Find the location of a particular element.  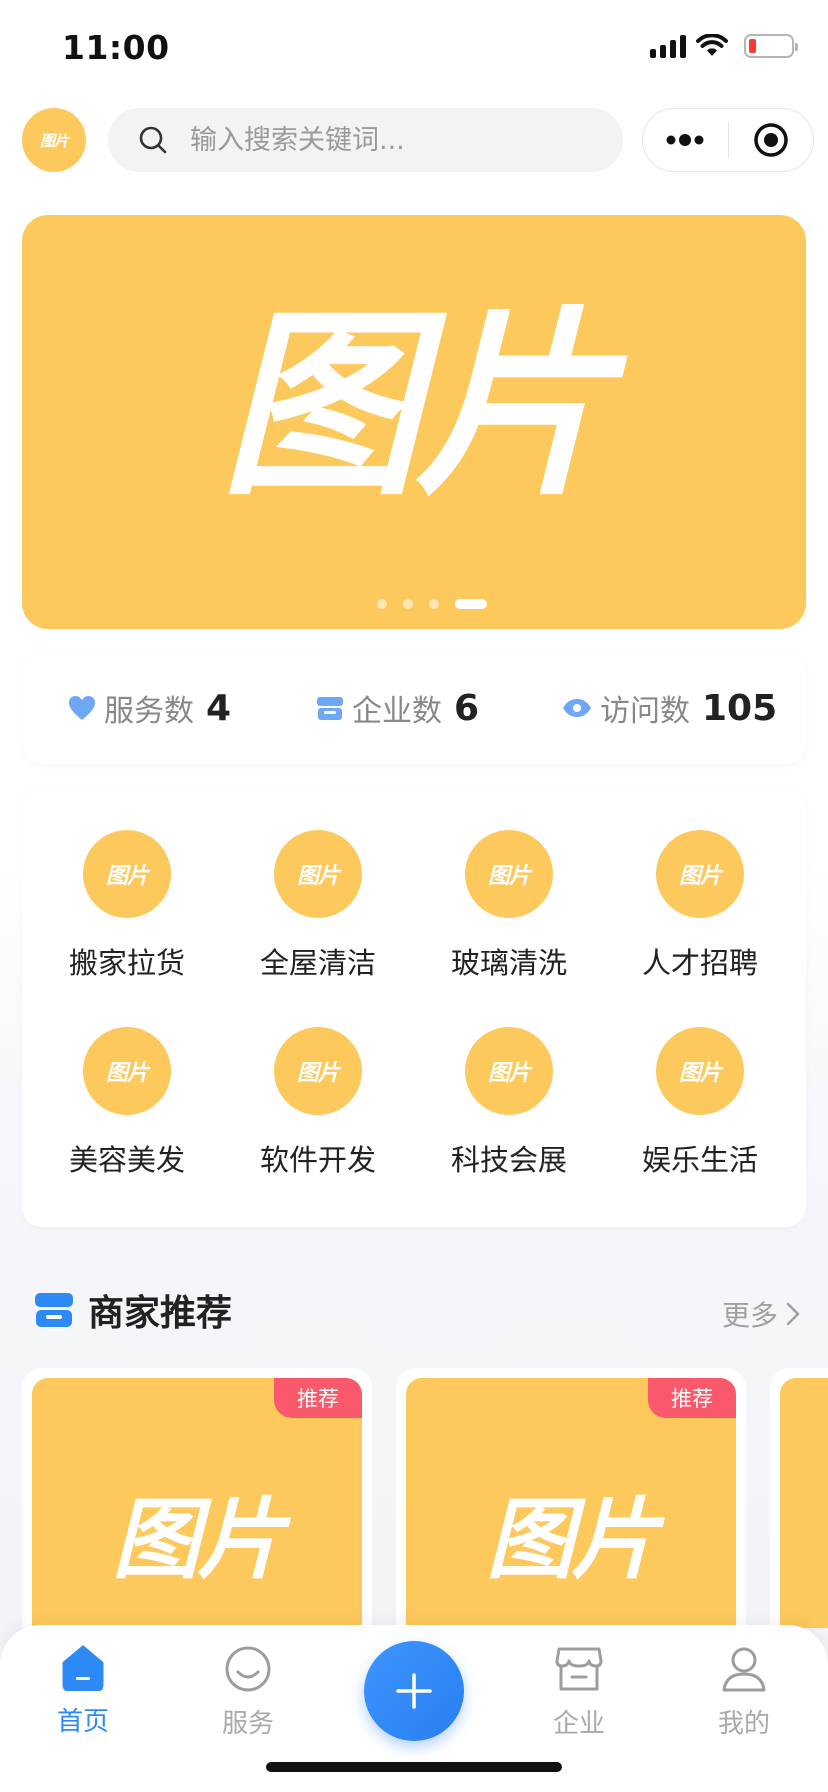

category-label: 软件开发 is located at coordinates (317, 1160).